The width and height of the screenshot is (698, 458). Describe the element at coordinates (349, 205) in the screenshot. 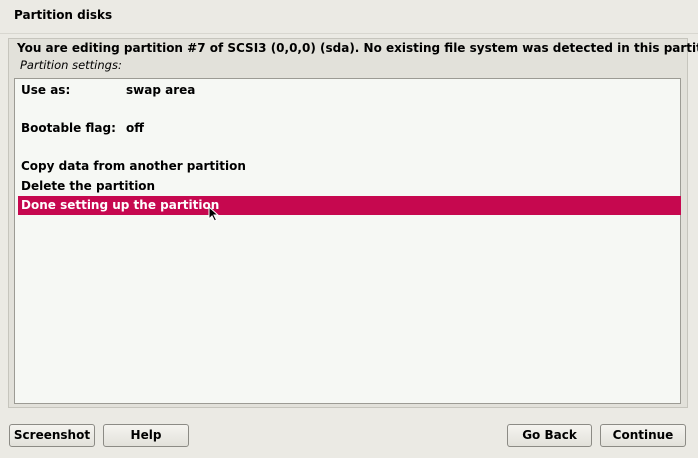

I see `list-item-done-setting-up: Done setting up the partition` at that location.